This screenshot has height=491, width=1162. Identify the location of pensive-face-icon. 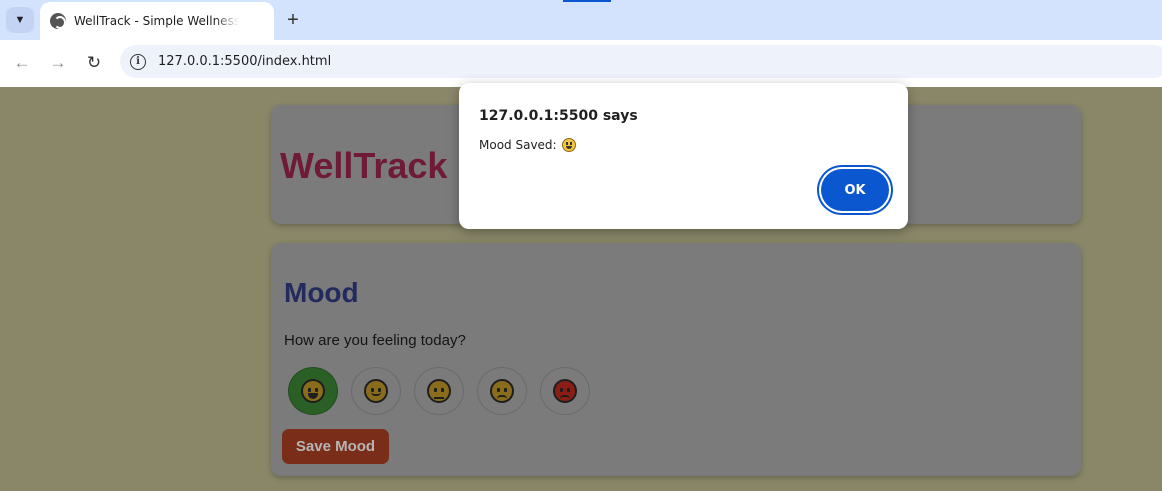
(502, 391).